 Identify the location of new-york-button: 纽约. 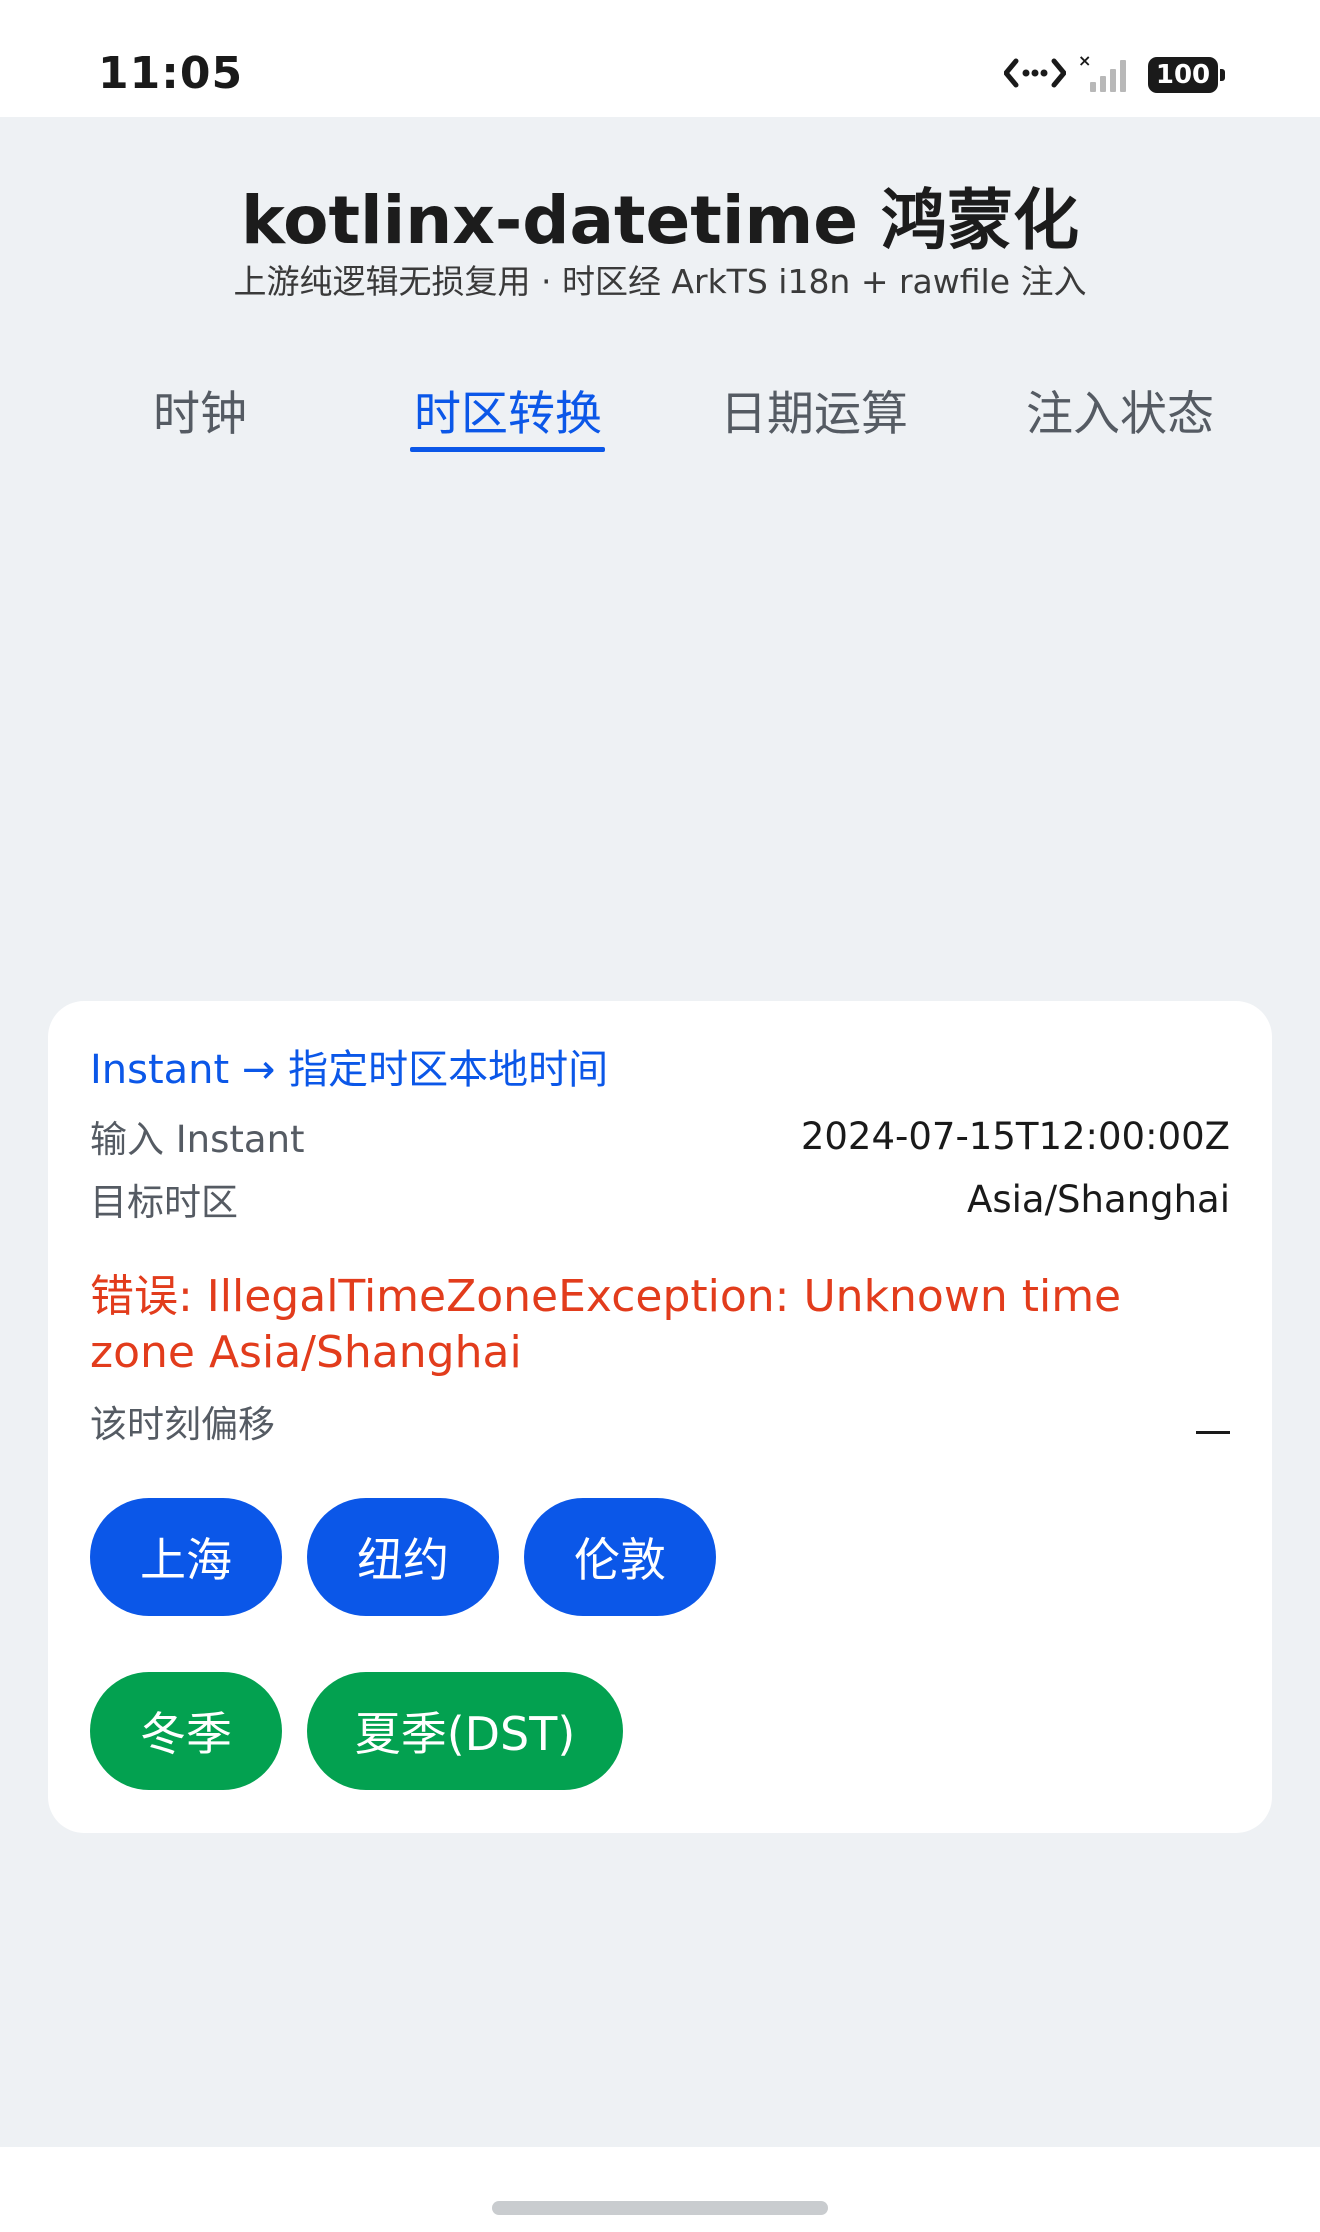
(403, 1557).